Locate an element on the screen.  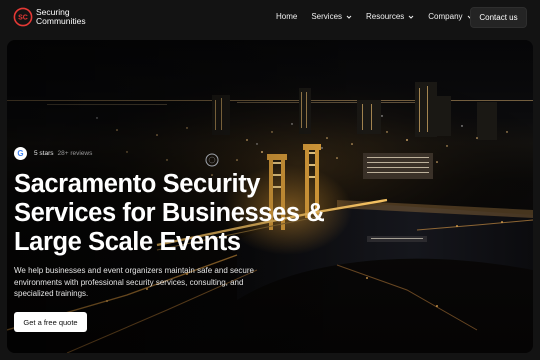
contact-us-button: Contact us is located at coordinates (498, 17).